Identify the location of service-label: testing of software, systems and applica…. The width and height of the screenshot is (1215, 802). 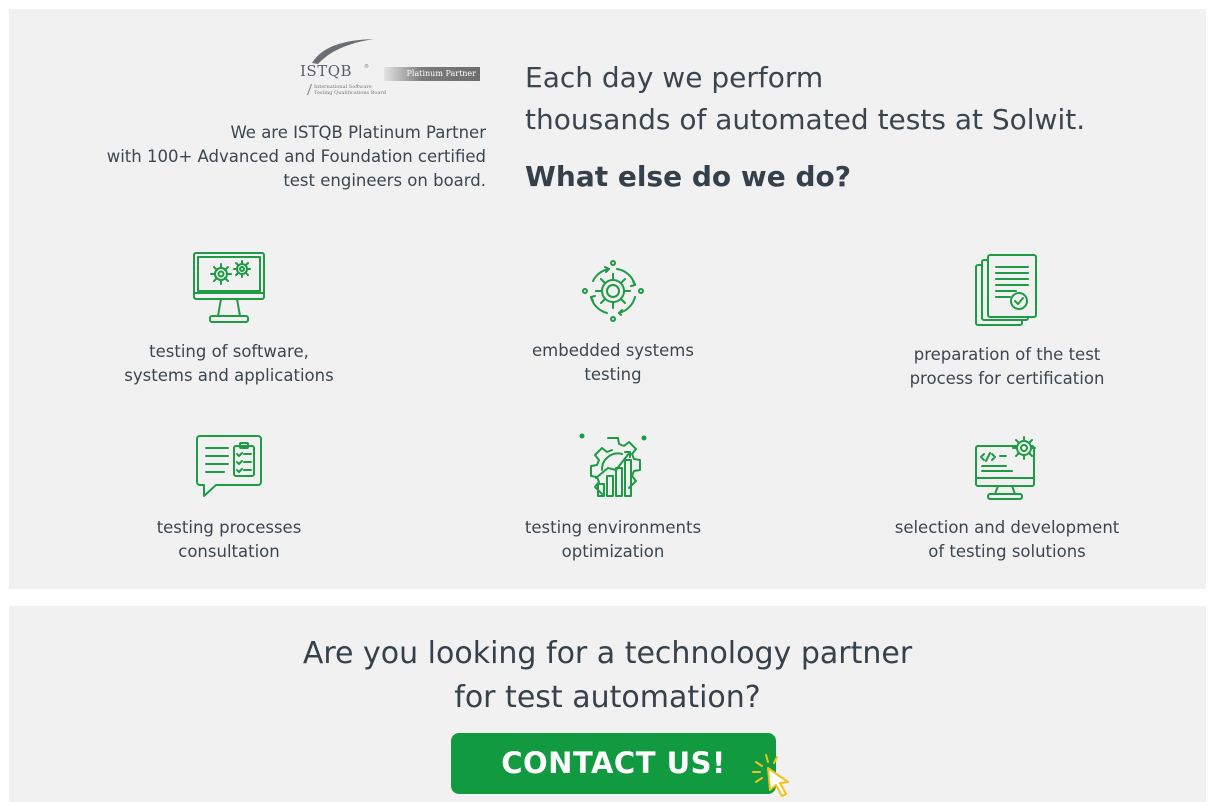
(229, 363).